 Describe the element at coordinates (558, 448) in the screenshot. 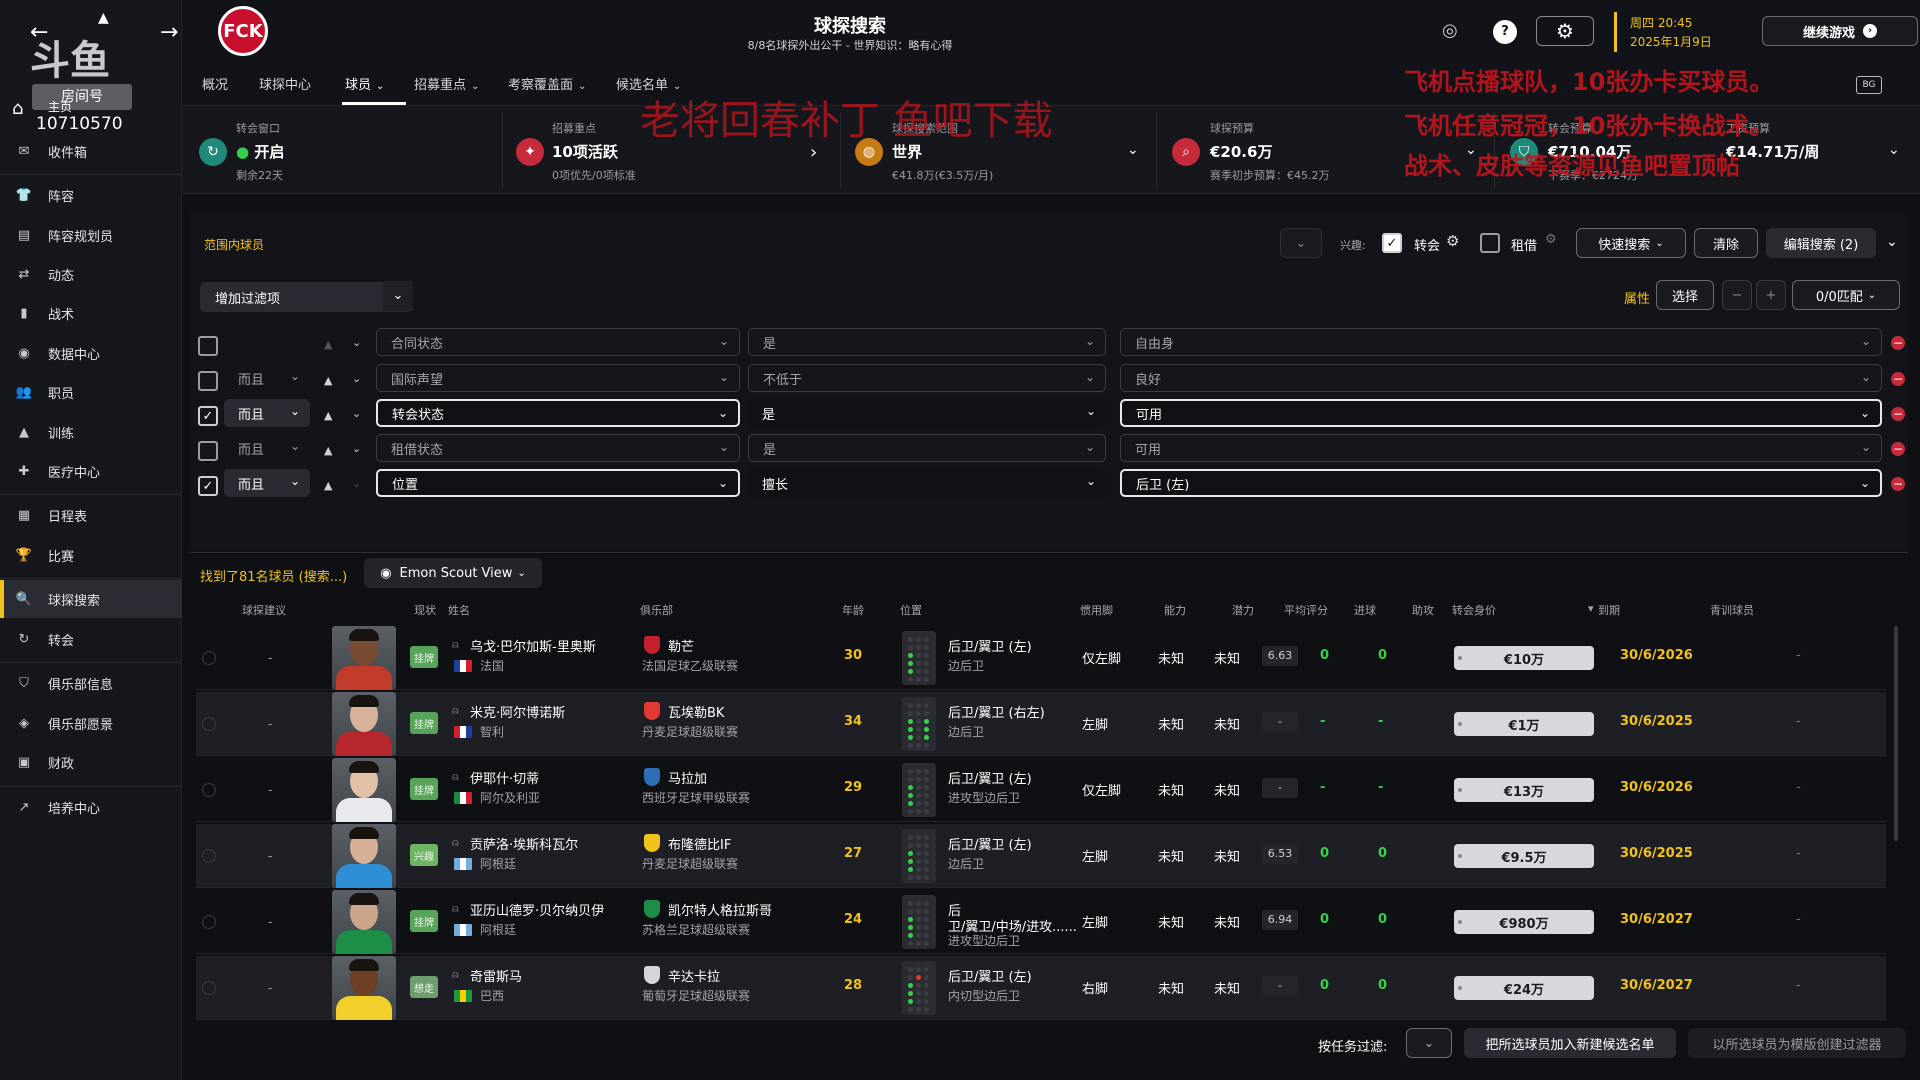

I see `filter-field-dropdown: 租借状态 ⌄` at that location.